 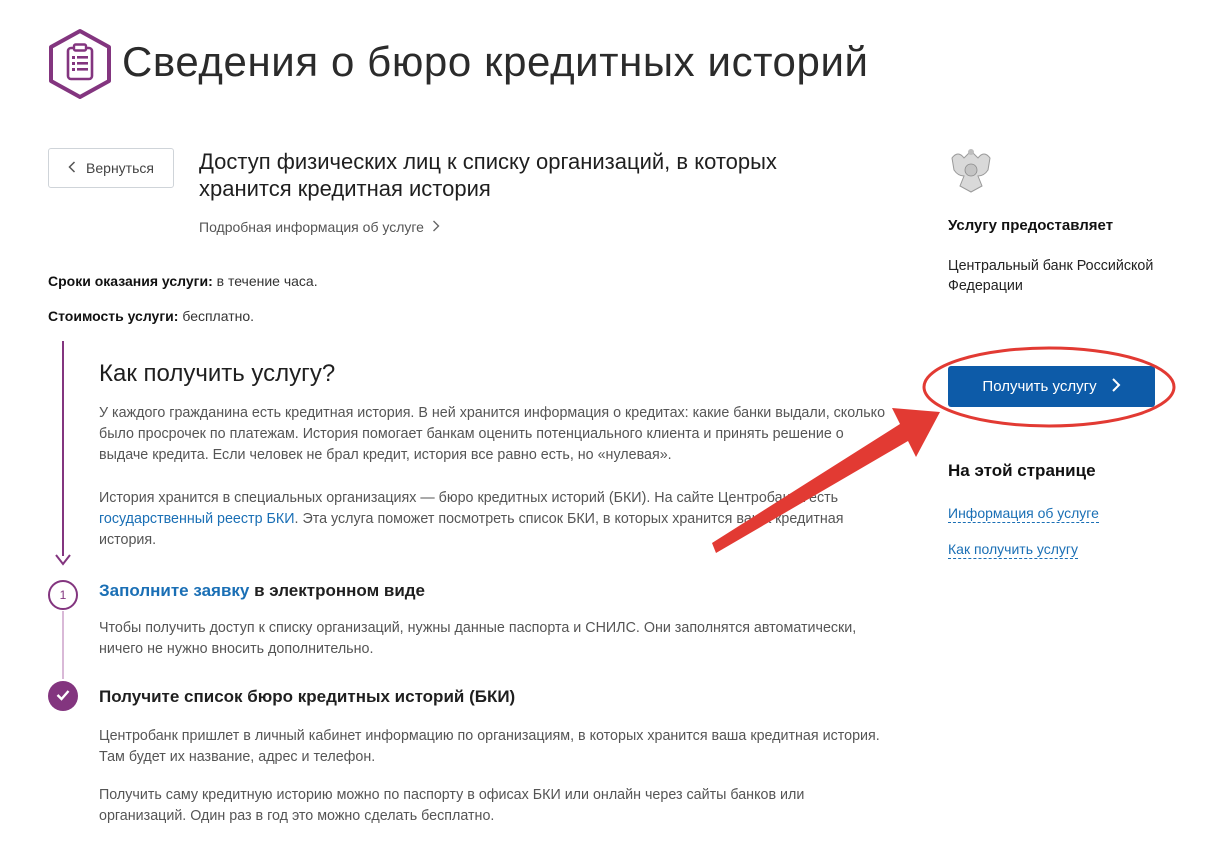 What do you see at coordinates (1022, 470) in the screenshot?
I see `on-page-heading: На этой странице` at bounding box center [1022, 470].